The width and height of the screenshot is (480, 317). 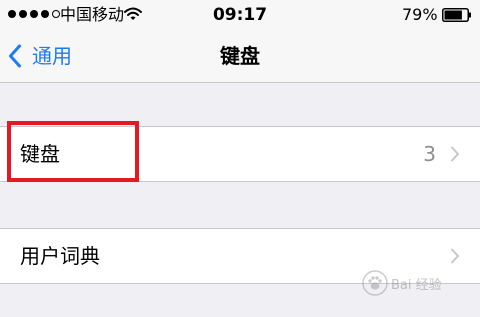 I want to click on battery-icon, so click(x=456, y=15).